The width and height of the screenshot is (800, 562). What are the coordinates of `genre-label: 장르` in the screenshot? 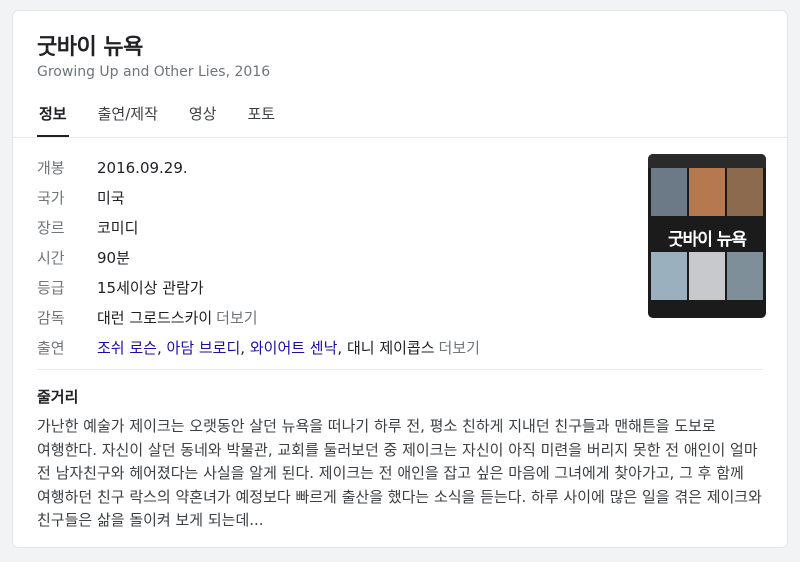 It's located at (51, 228).